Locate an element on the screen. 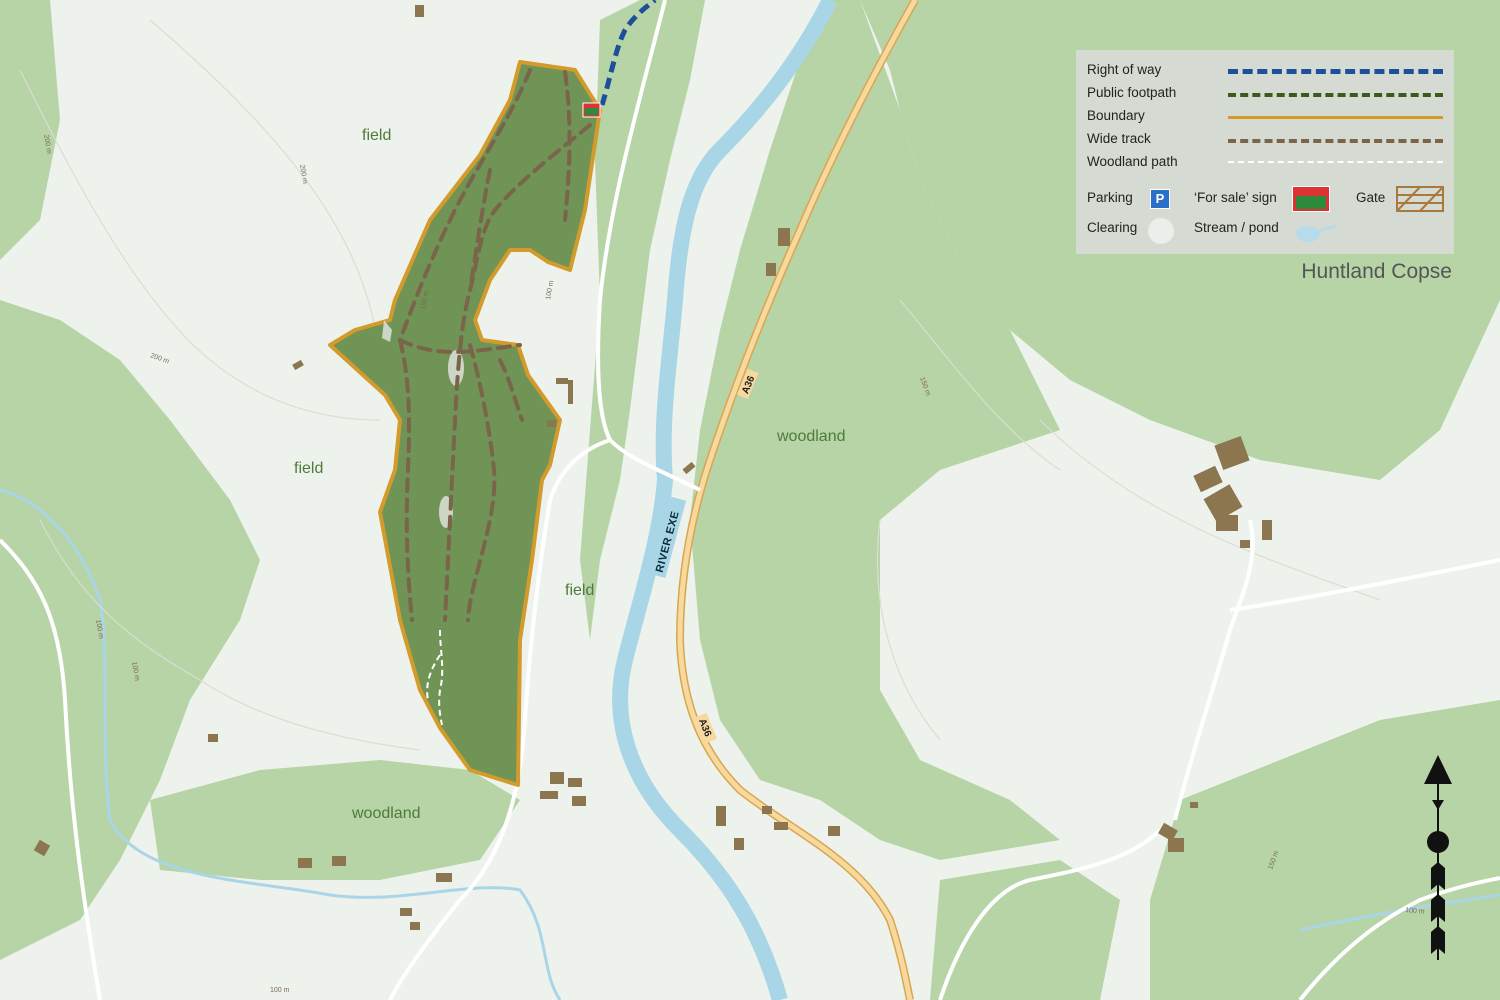 The image size is (1500, 1000). legend-label-stream-pond: Stream / pond is located at coordinates (1236, 227).